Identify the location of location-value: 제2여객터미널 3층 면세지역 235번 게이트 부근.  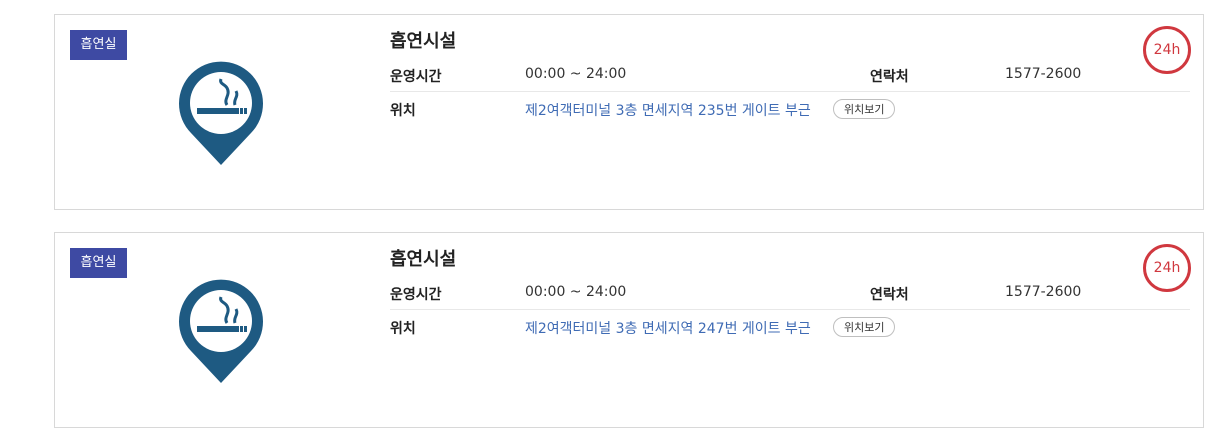
(668, 111).